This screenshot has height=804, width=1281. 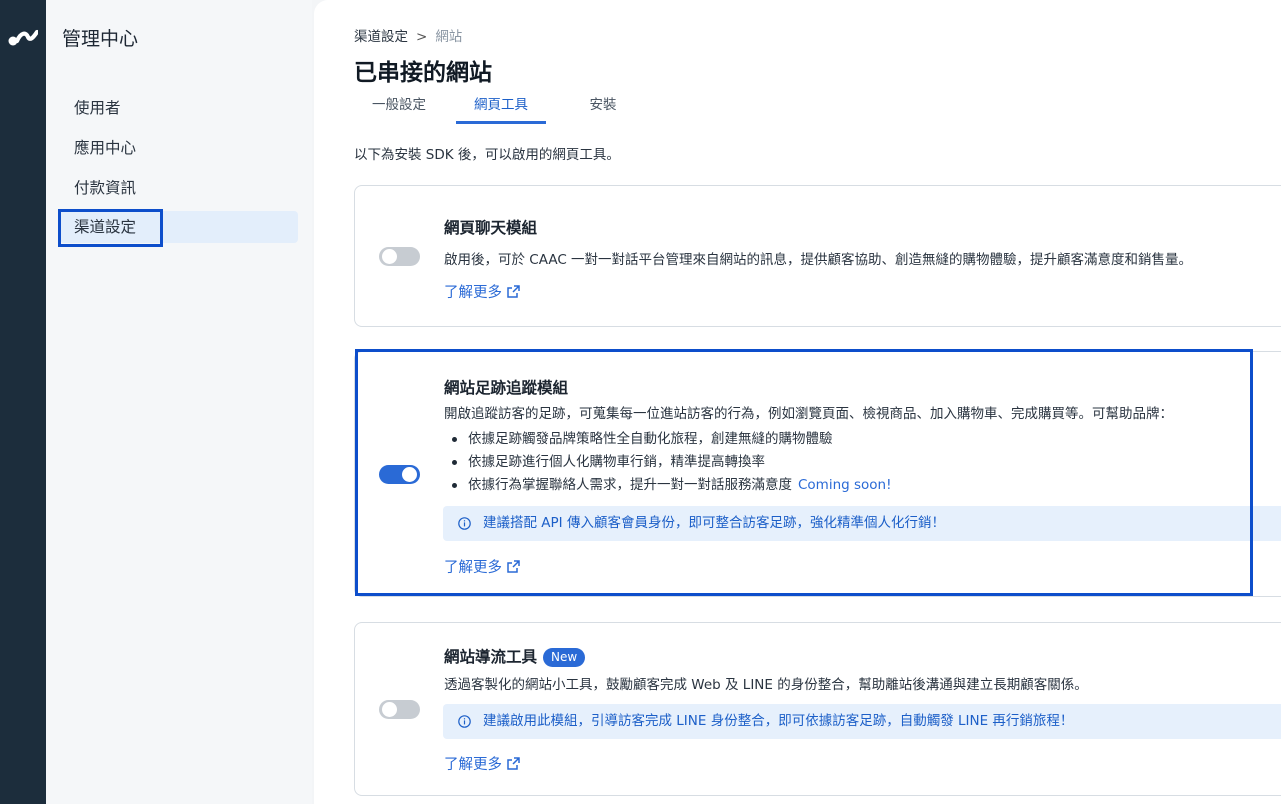 I want to click on sidebar-item-app-center: 應用中心, so click(x=179, y=148).